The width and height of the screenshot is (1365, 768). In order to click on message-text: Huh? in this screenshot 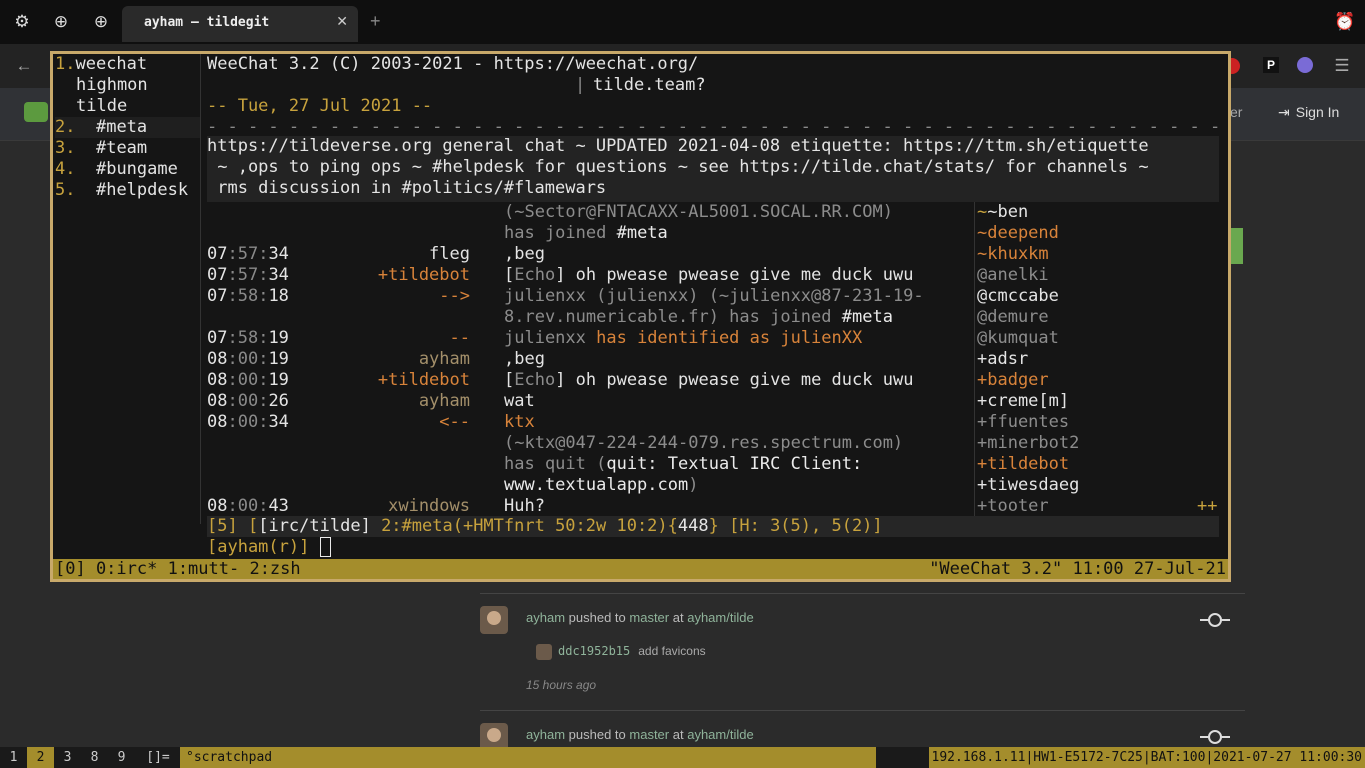, I will do `click(524, 506)`.